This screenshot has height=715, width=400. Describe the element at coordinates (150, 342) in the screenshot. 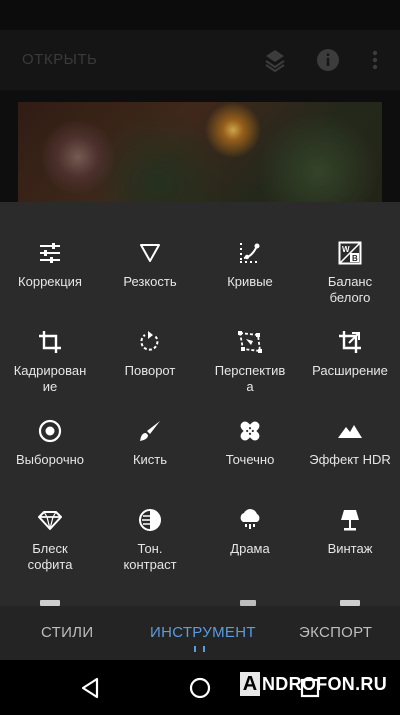

I see `rotate-icon` at that location.